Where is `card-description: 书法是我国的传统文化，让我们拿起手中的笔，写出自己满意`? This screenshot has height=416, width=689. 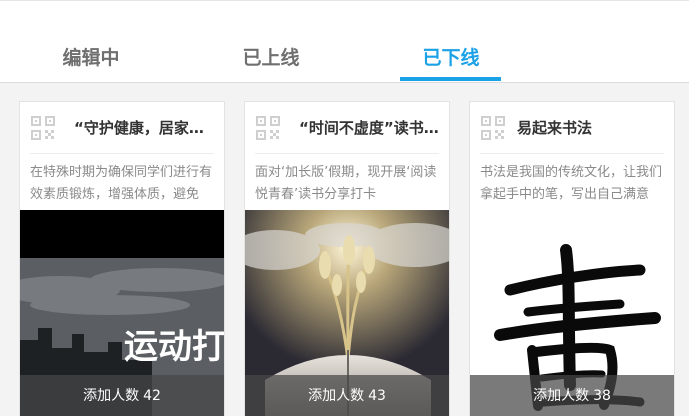 card-description: 书法是我国的传统文化，让我们拿起手中的笔，写出自己满意 is located at coordinates (571, 183).